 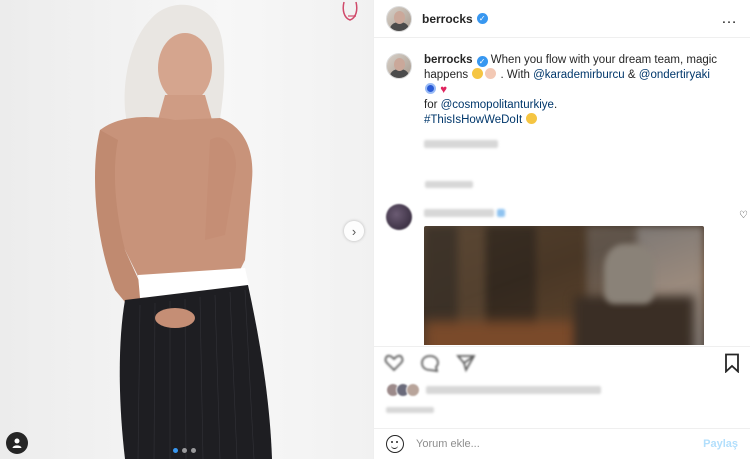 I want to click on add-comment-bar: Paylaş, so click(x=562, y=443).